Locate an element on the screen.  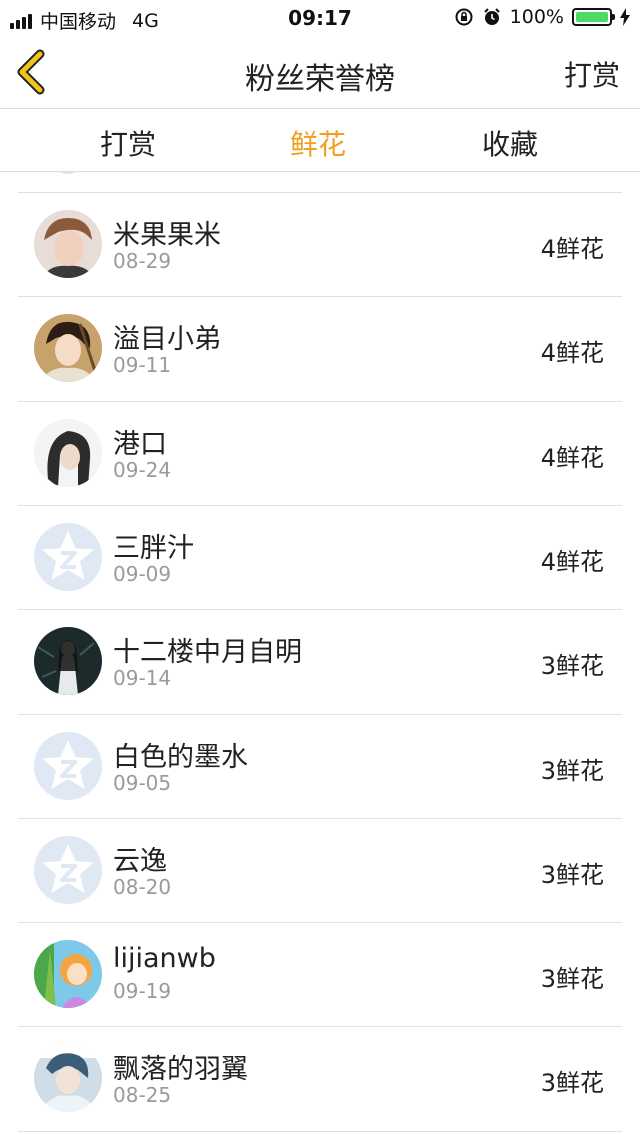
fan-name: 飘落的羽翼 is located at coordinates (180, 1070).